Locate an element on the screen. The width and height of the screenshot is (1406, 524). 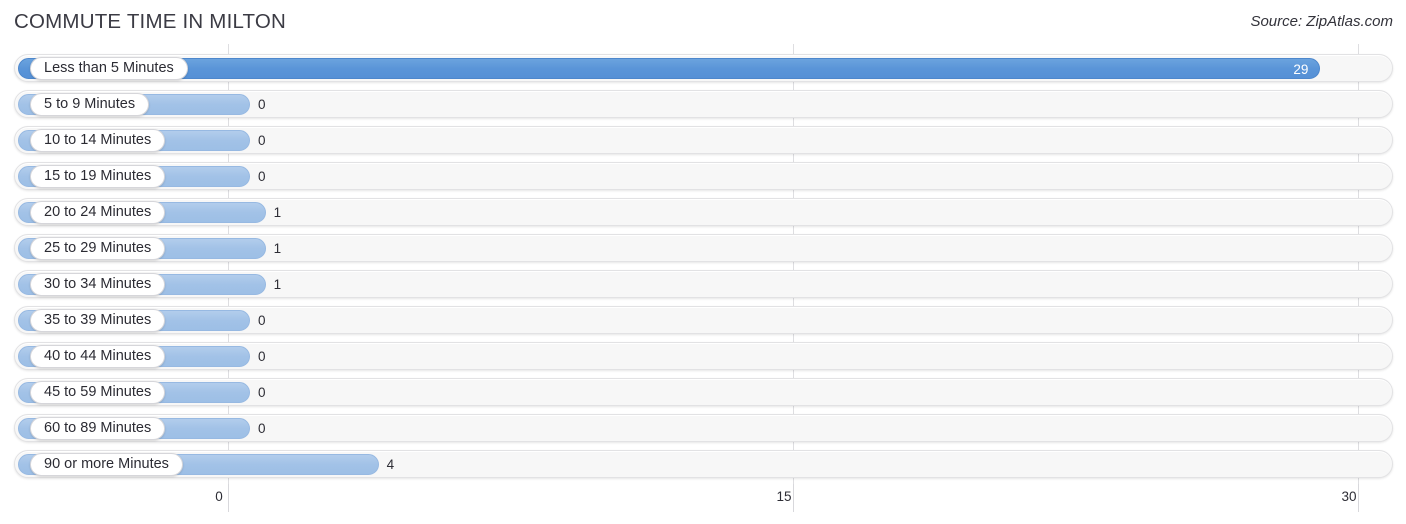
bar-category-label: Less than 5 Minutes is located at coordinates (109, 68).